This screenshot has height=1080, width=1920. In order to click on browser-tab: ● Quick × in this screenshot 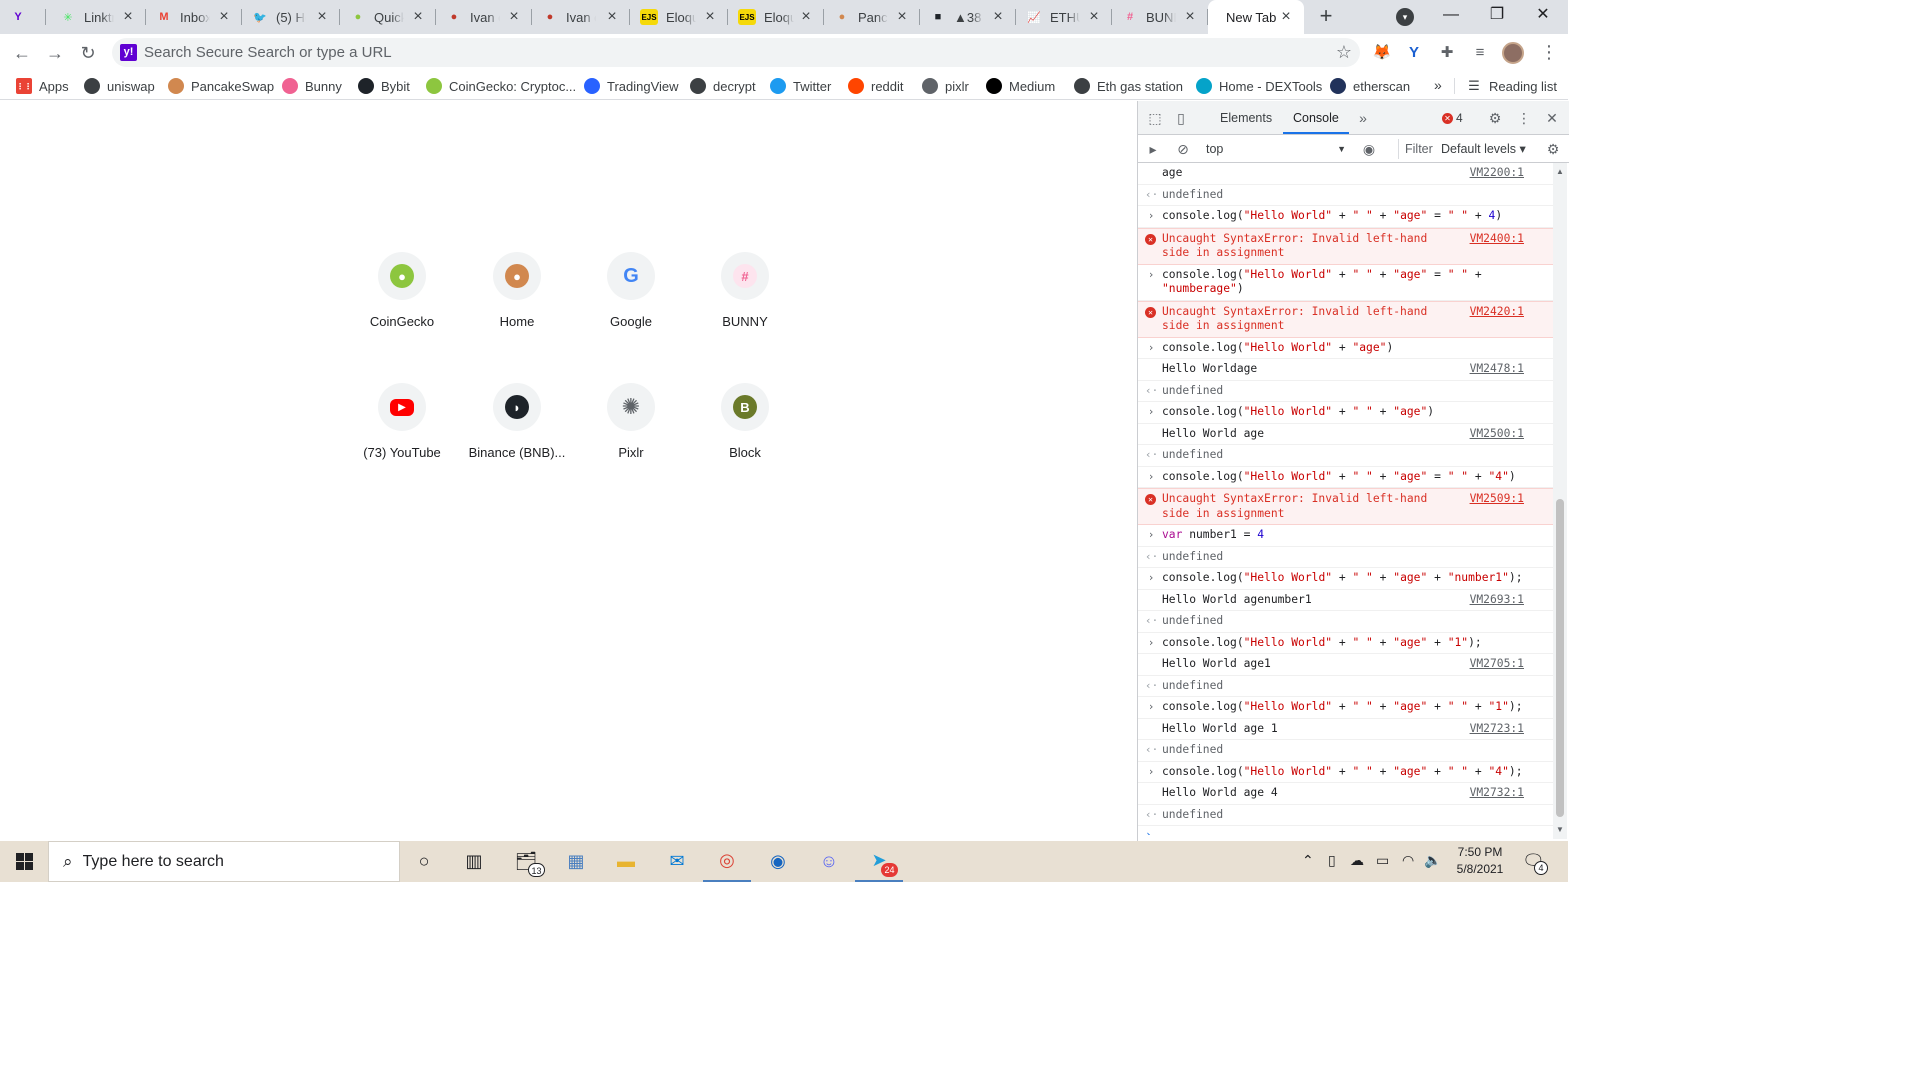, I will do `click(388, 17)`.